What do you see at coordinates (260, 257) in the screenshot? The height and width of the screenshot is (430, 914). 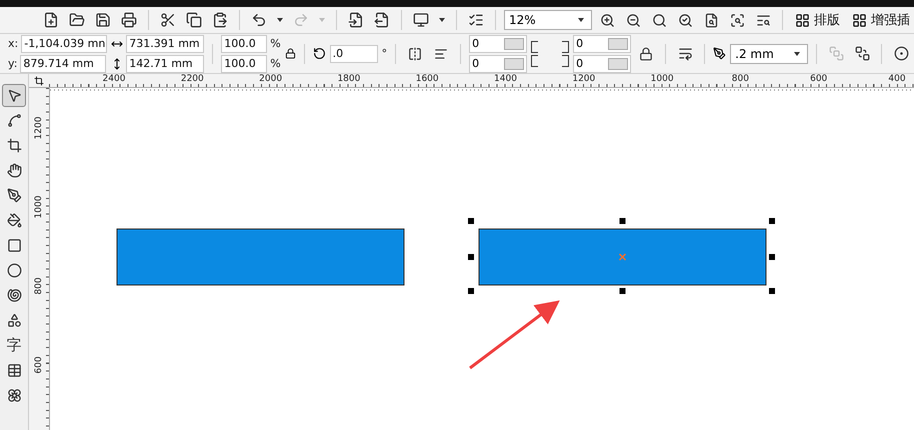 I see `rectangle` at bounding box center [260, 257].